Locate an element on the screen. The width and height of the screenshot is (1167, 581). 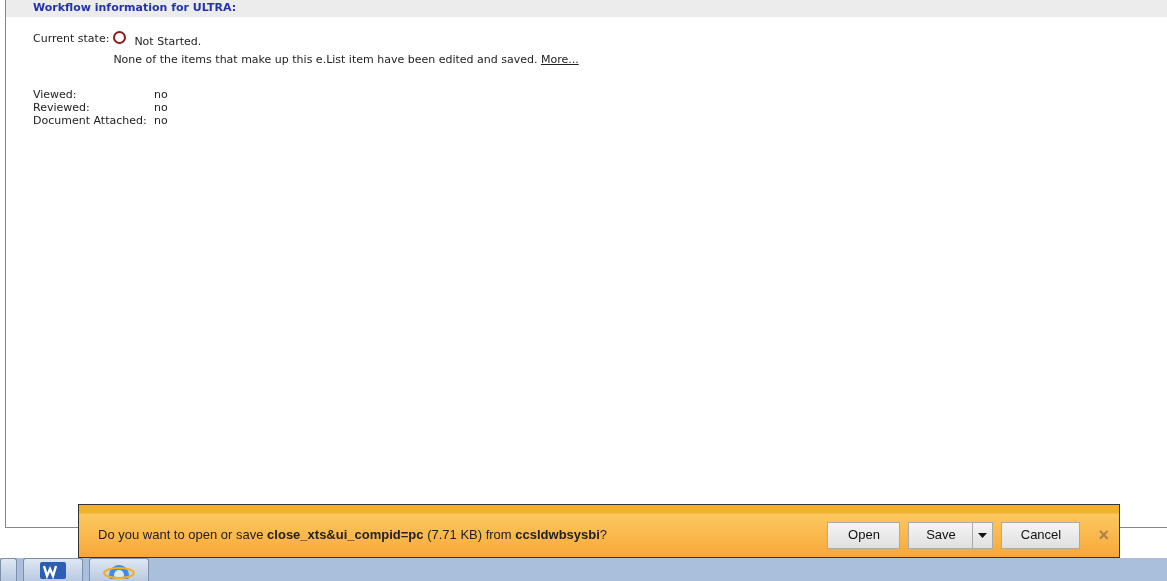
not-started-icon is located at coordinates (120, 37).